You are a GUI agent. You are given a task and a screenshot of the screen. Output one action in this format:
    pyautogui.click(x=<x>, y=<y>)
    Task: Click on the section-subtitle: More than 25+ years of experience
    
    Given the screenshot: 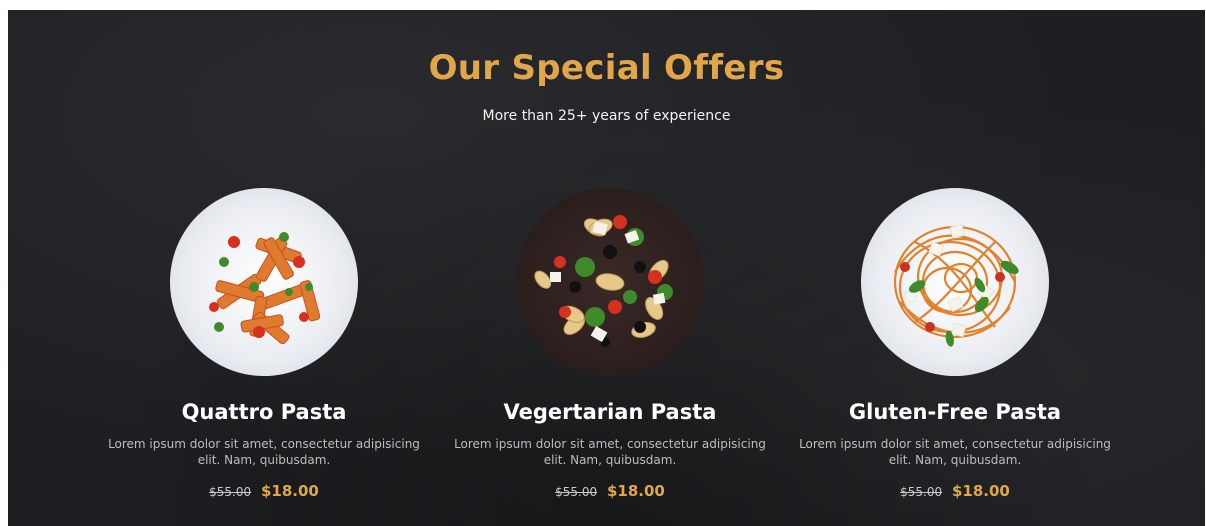 What is the action you would take?
    pyautogui.click(x=606, y=116)
    